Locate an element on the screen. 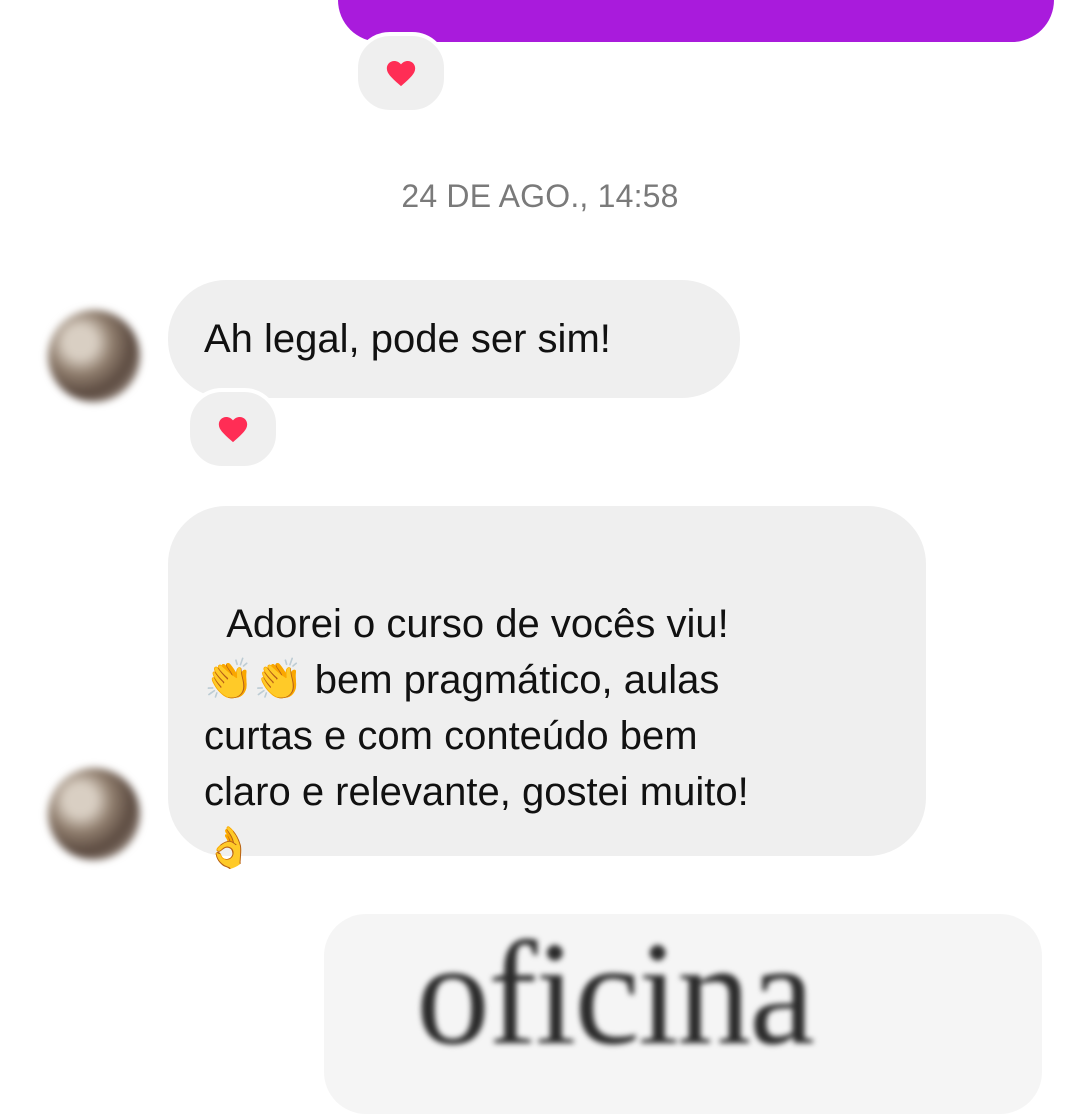 This screenshot has width=1080, height=1114. message-text: Ah legal, pode ser sim! is located at coordinates (407, 339).